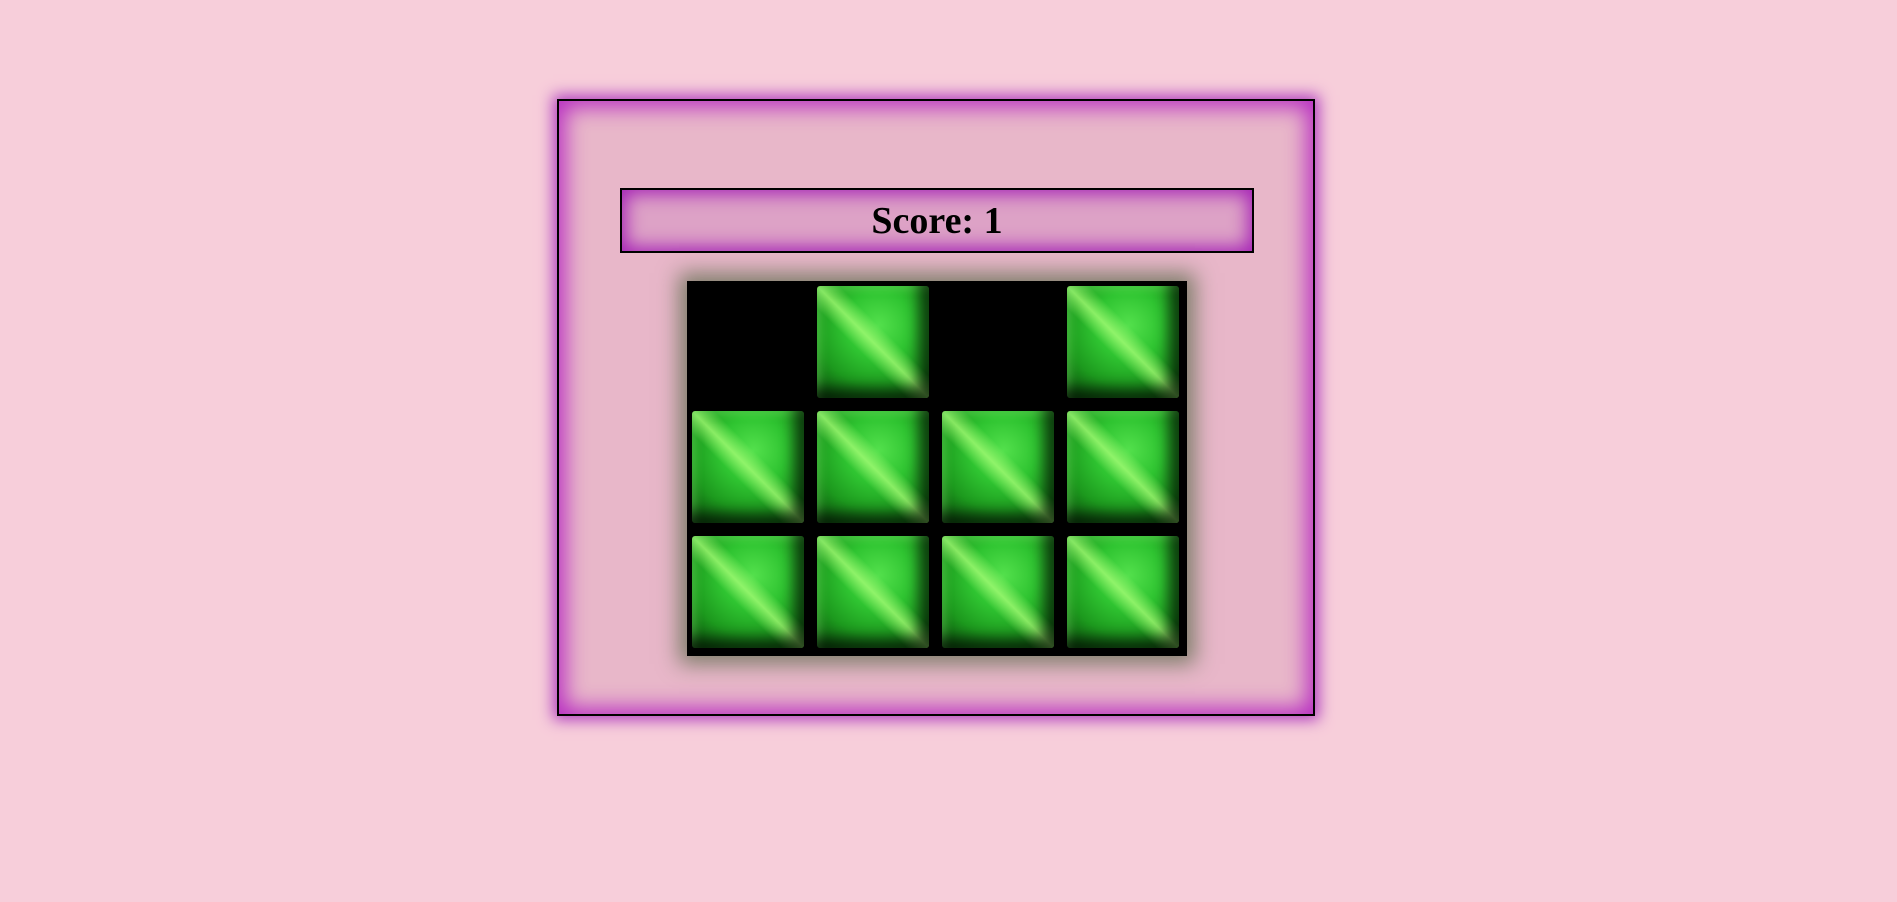 The image size is (1897, 902). I want to click on score-label: Score: 1, so click(937, 220).